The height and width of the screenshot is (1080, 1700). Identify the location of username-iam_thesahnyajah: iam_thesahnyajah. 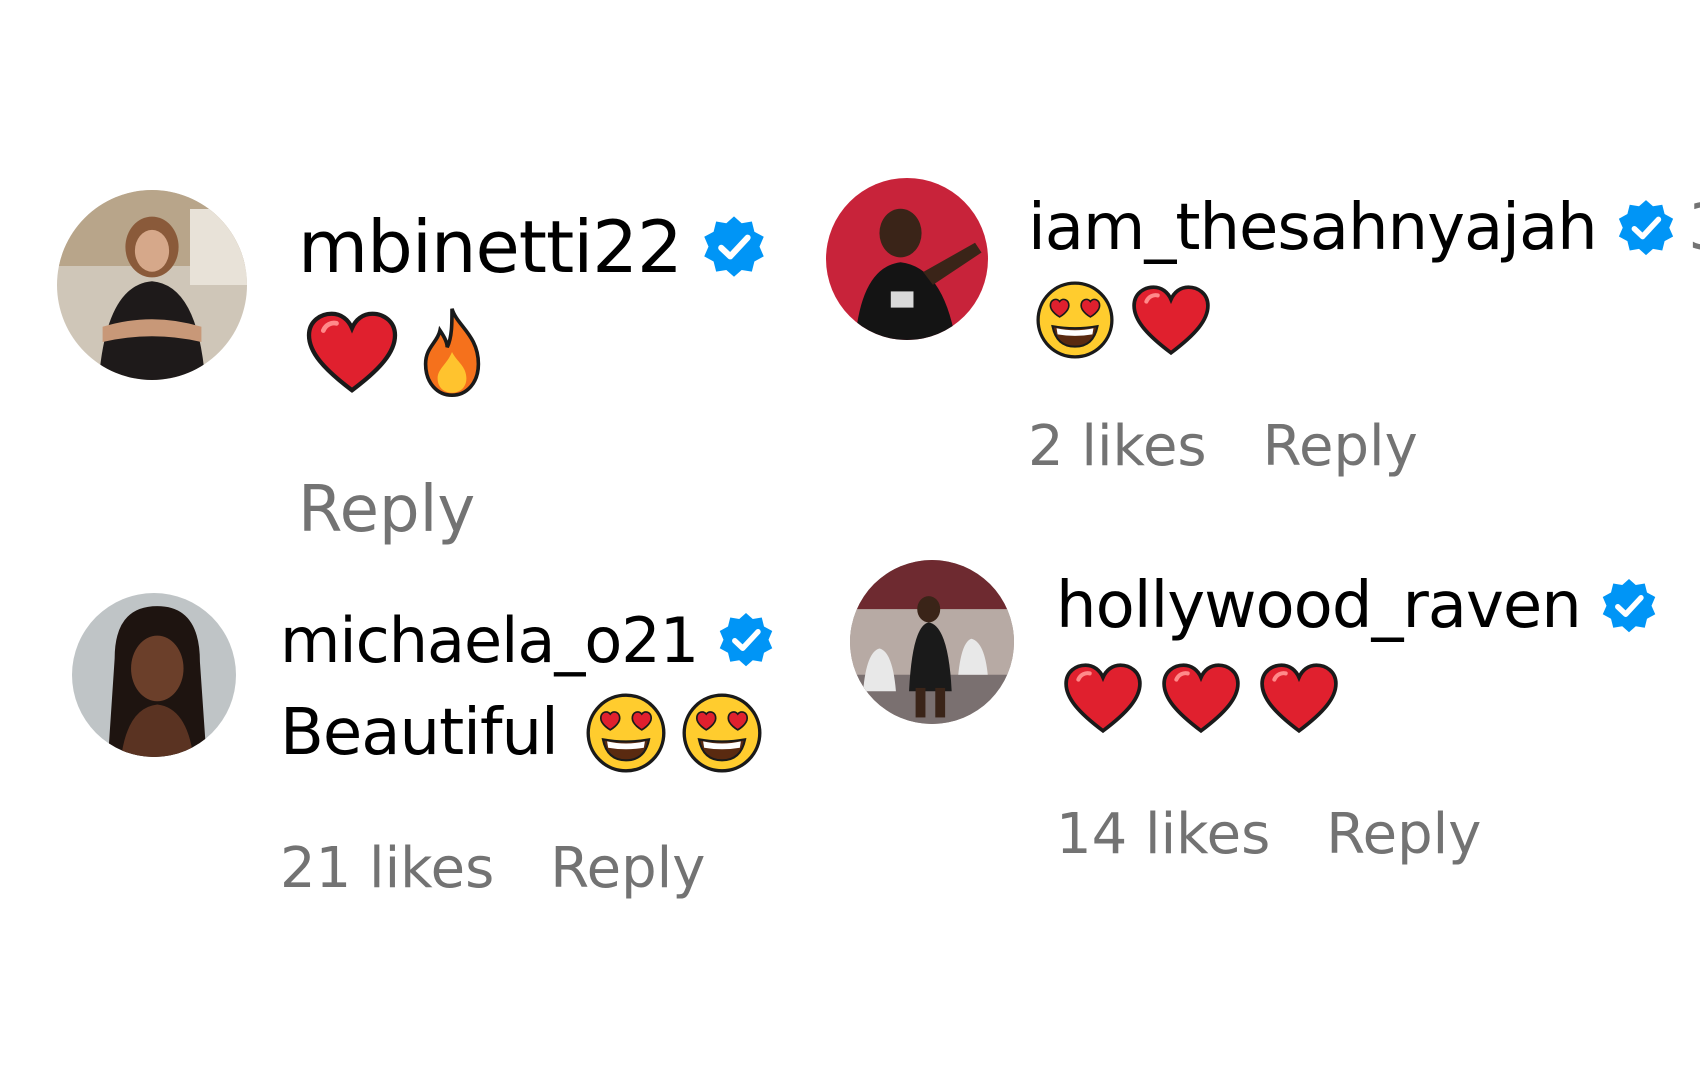
(1352, 228).